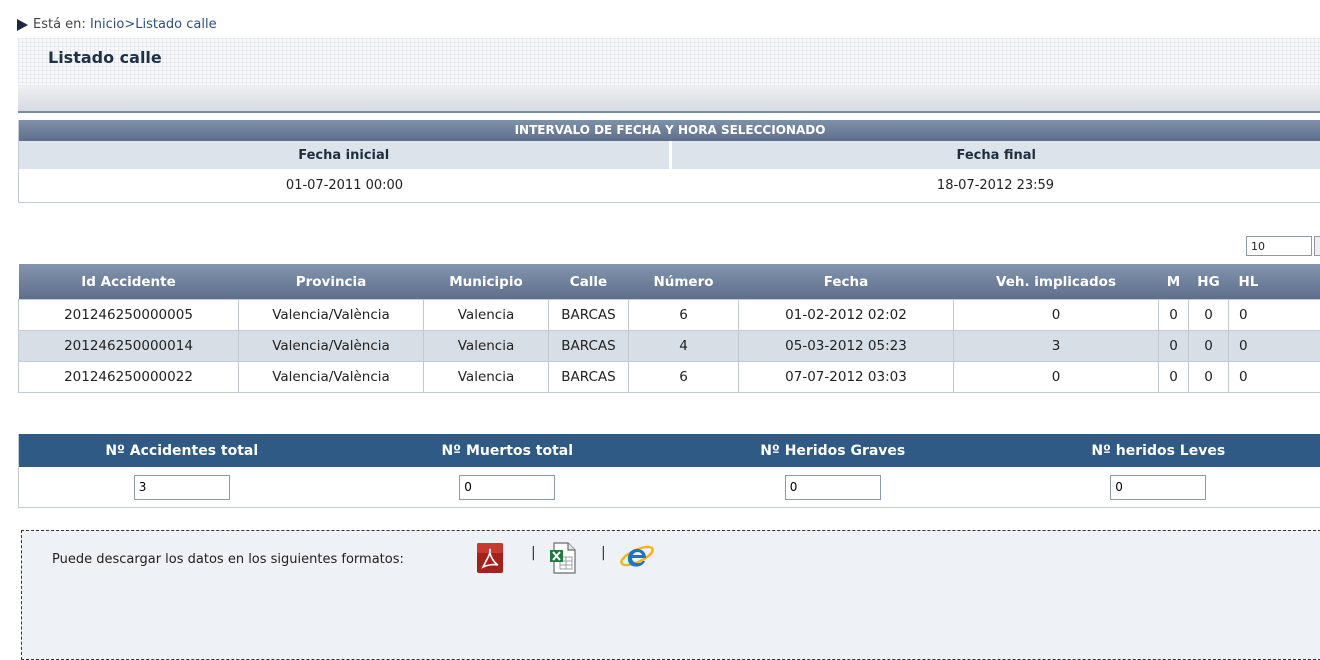 The height and width of the screenshot is (660, 1320). Describe the element at coordinates (59, 24) in the screenshot. I see `breadcrumb-prefix: Está en:` at that location.